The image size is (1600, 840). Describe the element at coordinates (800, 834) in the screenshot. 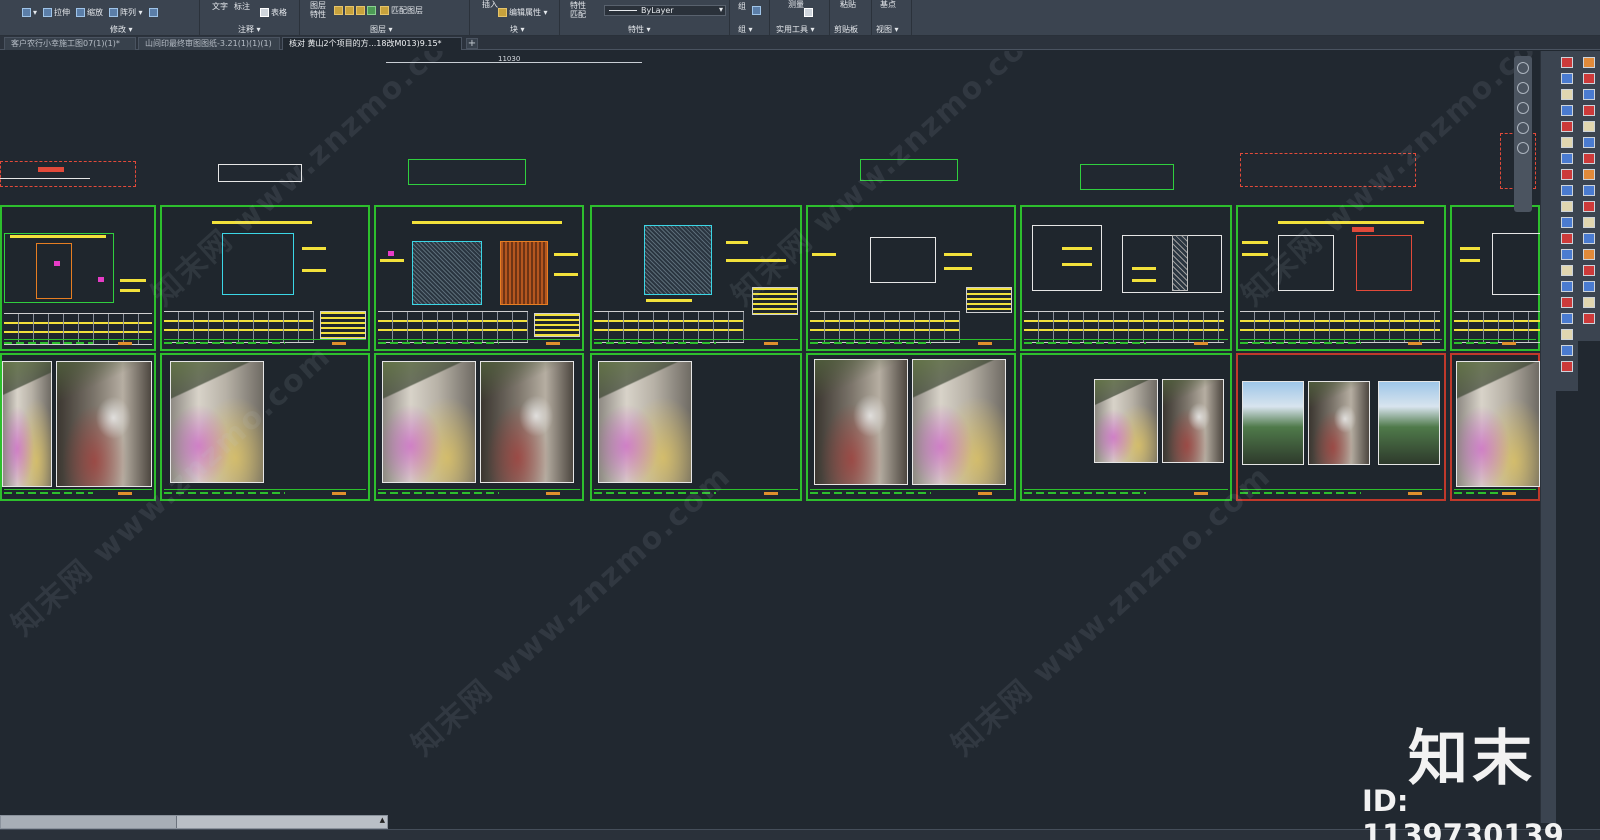

I see `status-bar` at that location.